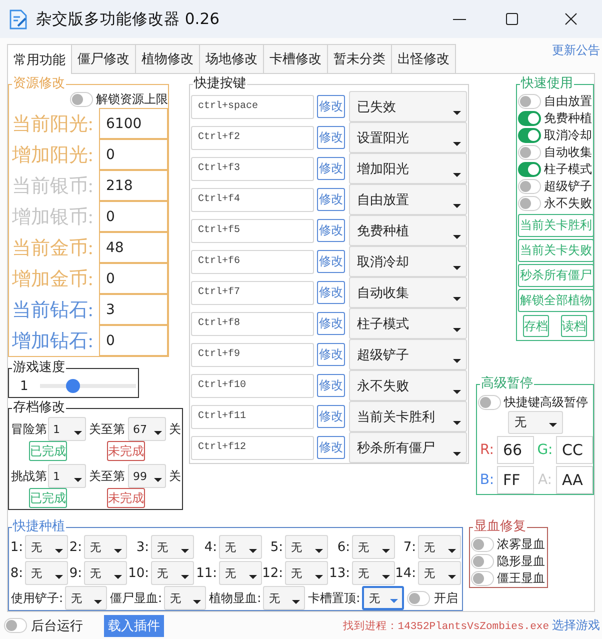 This screenshot has width=602, height=639. What do you see at coordinates (423, 58) in the screenshot?
I see `tab: 出怪修改` at bounding box center [423, 58].